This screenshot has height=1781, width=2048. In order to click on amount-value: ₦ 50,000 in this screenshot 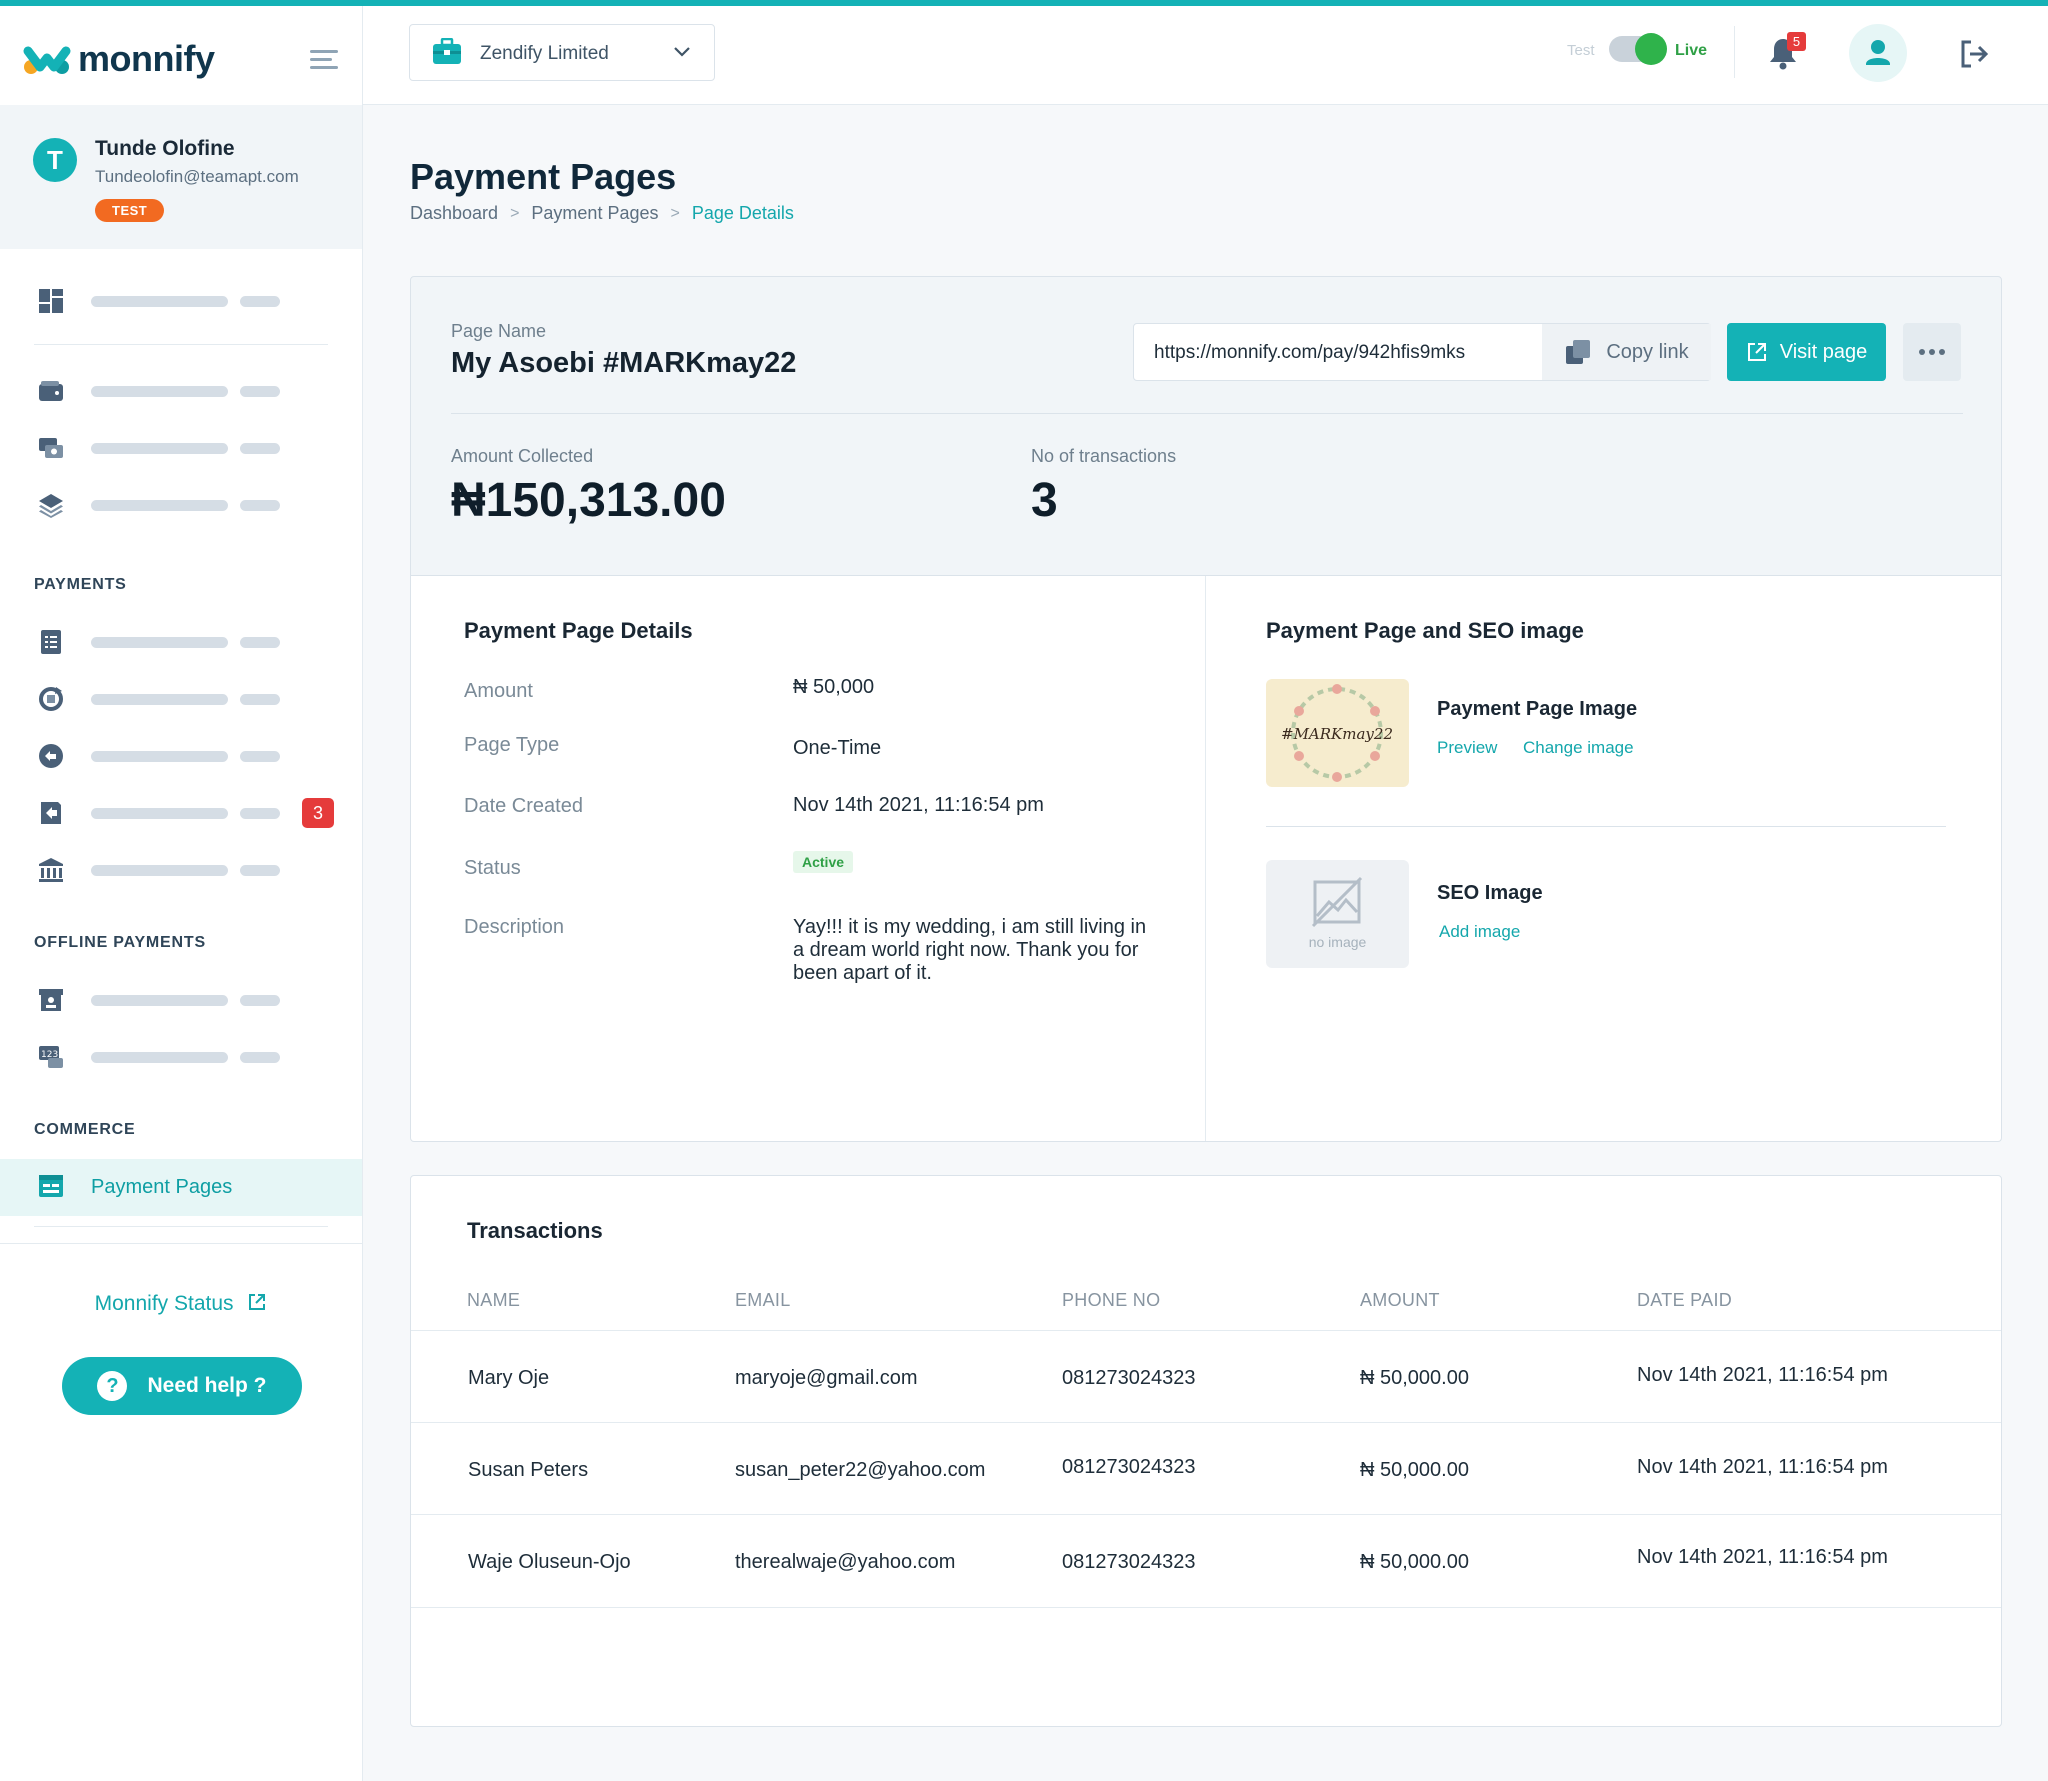, I will do `click(834, 687)`.